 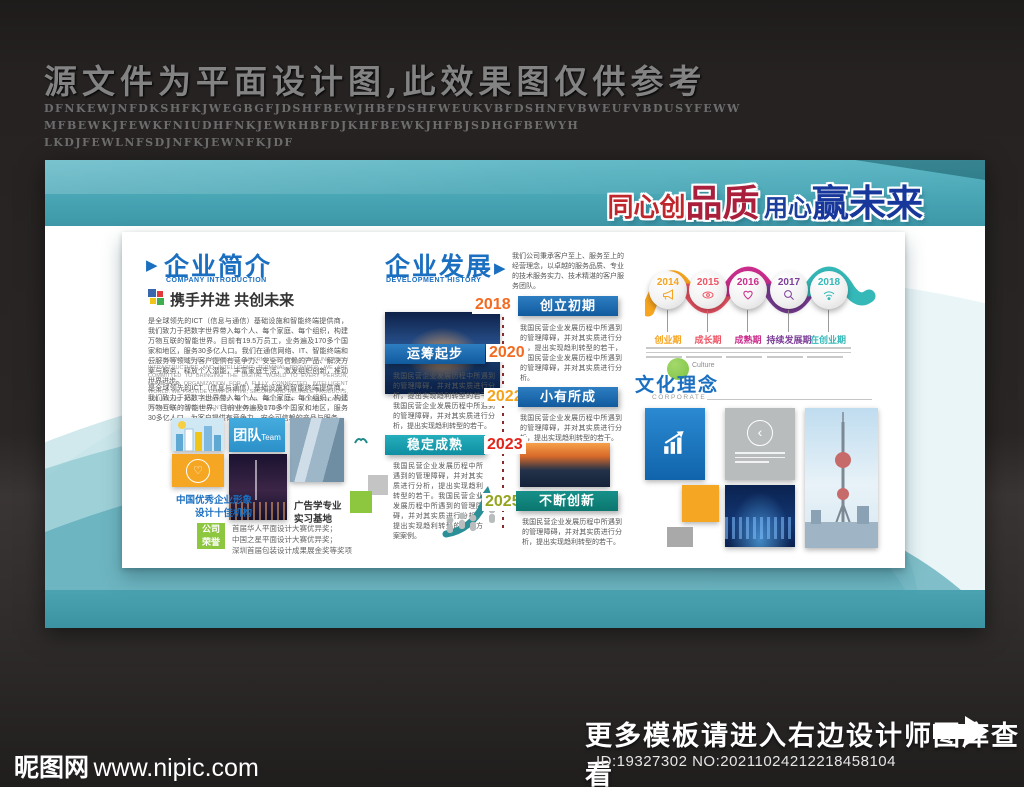 What do you see at coordinates (760, 528) in the screenshot?
I see `skyline-bars` at bounding box center [760, 528].